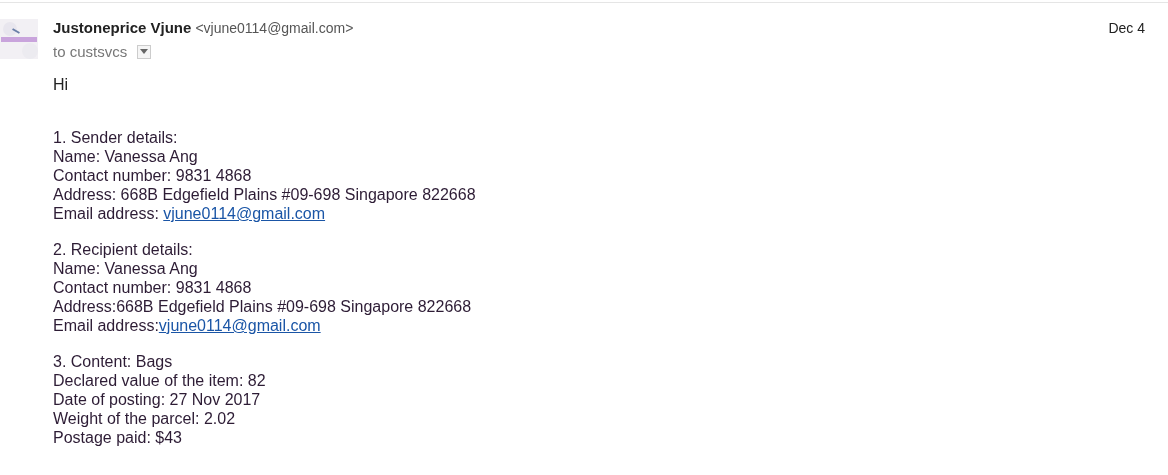 This screenshot has width=1168, height=475. What do you see at coordinates (160, 380) in the screenshot?
I see `body-line: Declared value of the item: 82` at bounding box center [160, 380].